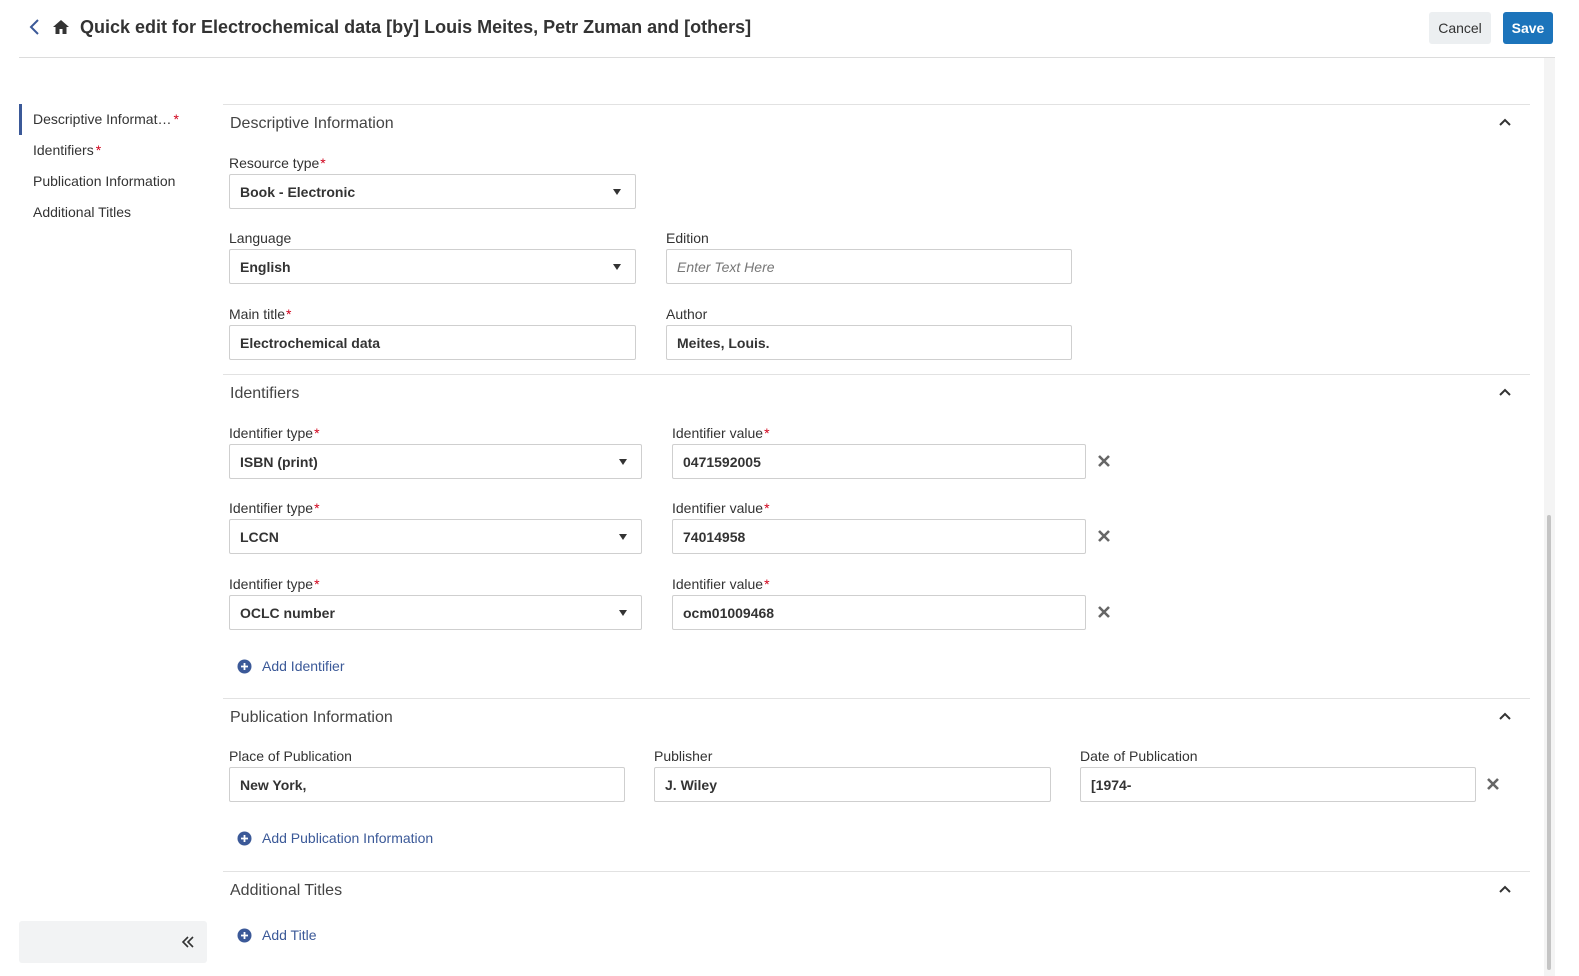 This screenshot has width=1579, height=976. Describe the element at coordinates (259, 537) in the screenshot. I see `identifier-type-value: LCCN` at that location.